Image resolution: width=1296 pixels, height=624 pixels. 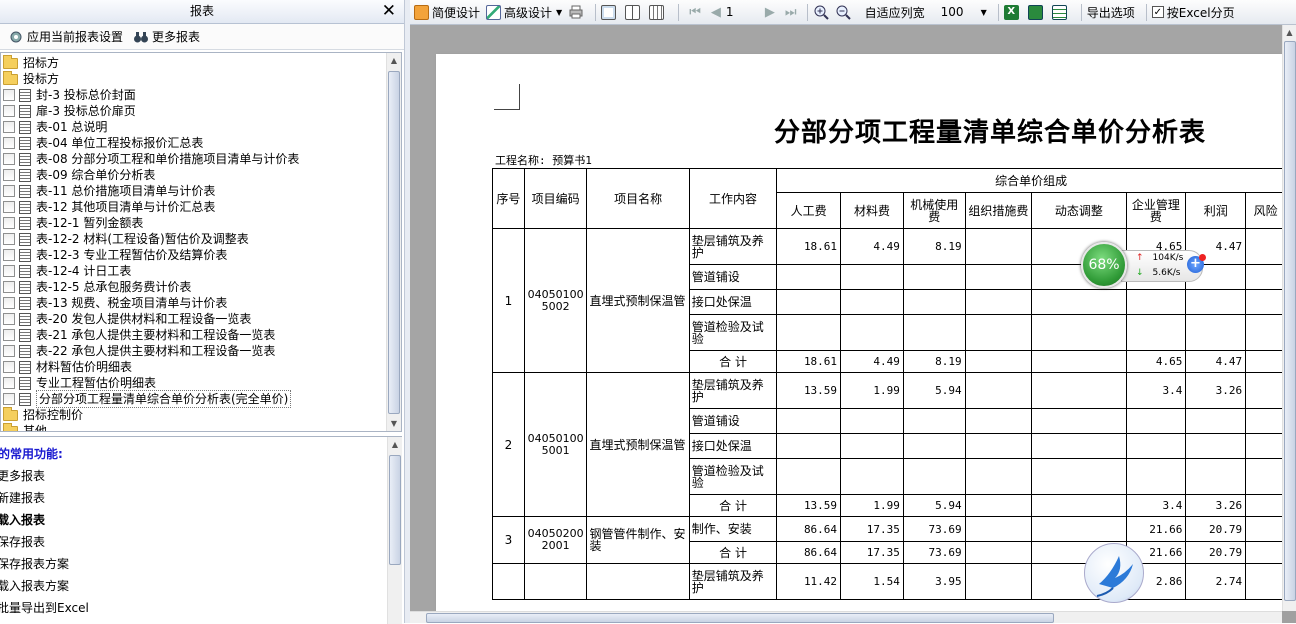 What do you see at coordinates (1114, 573) in the screenshot?
I see `bird-logo-icon` at bounding box center [1114, 573].